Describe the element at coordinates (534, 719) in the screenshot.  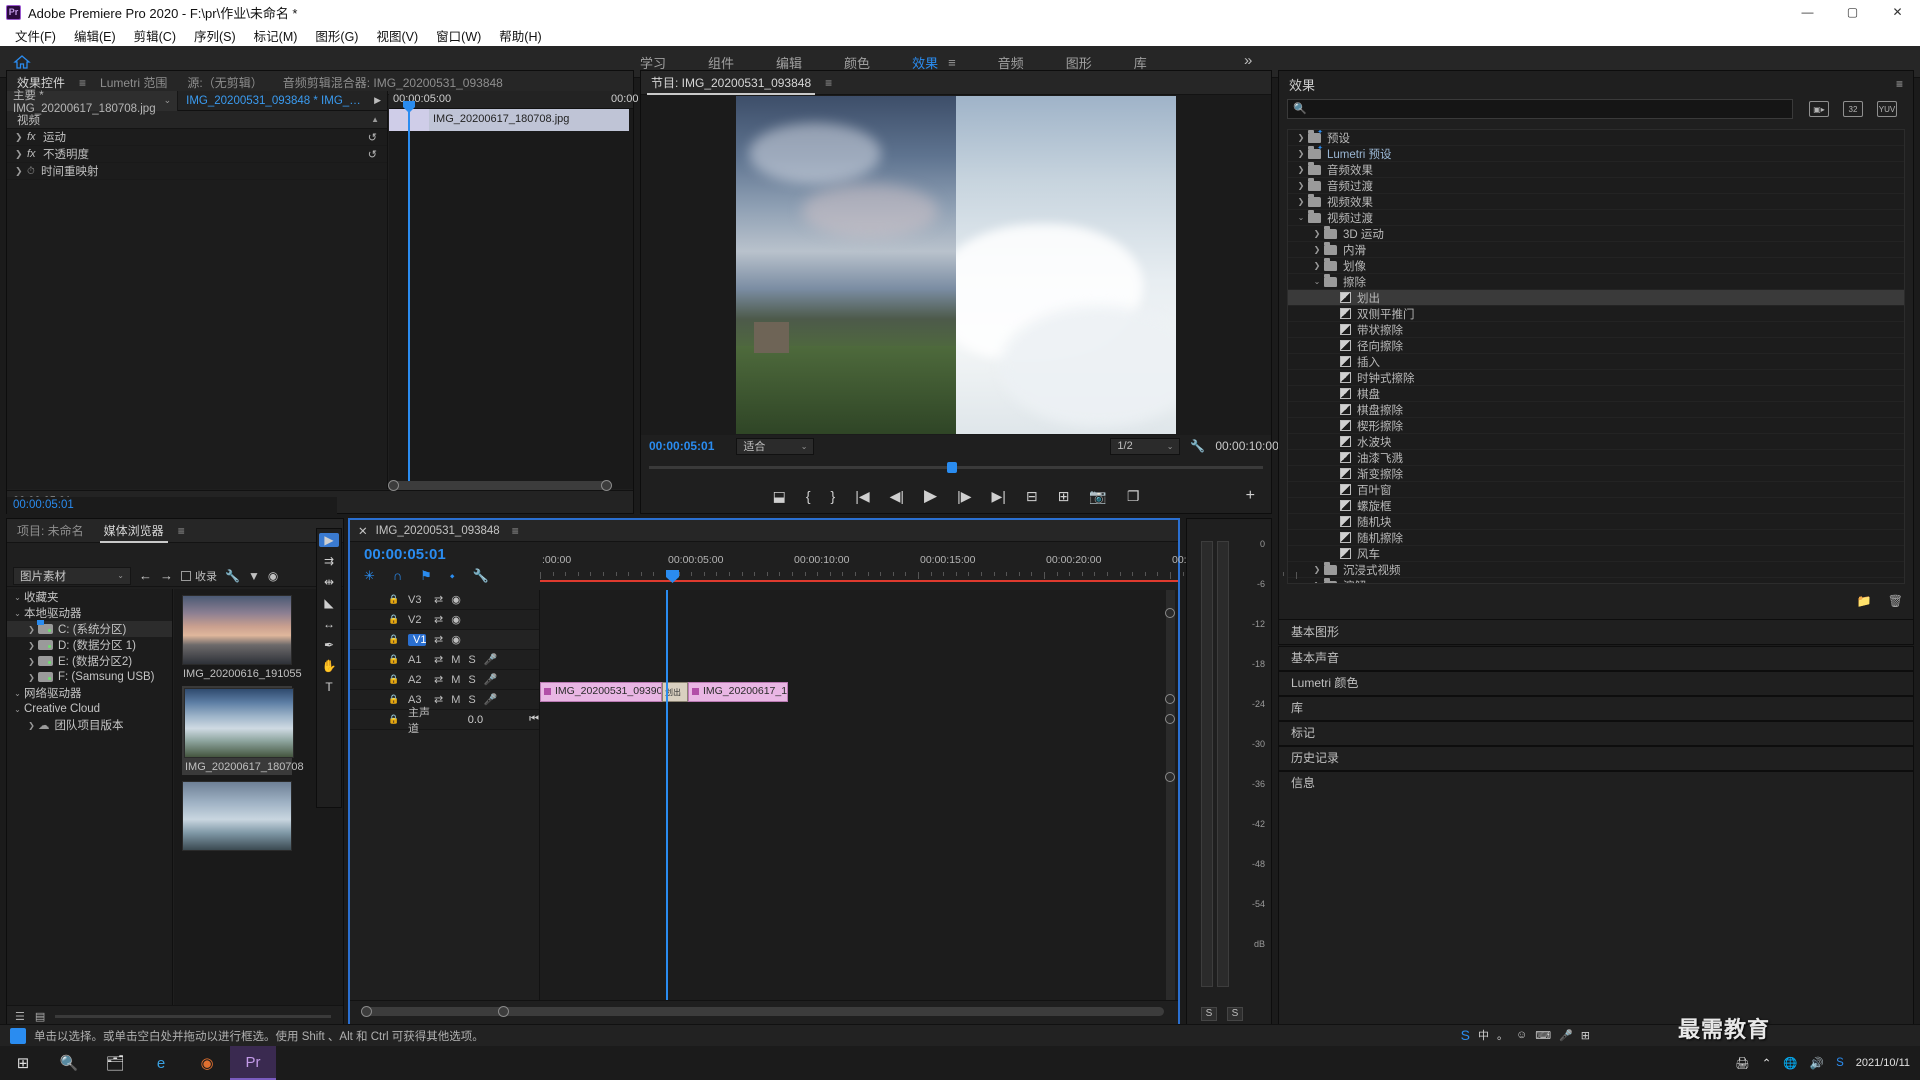
I see `keyframe-nav-icon: ⏮` at that location.